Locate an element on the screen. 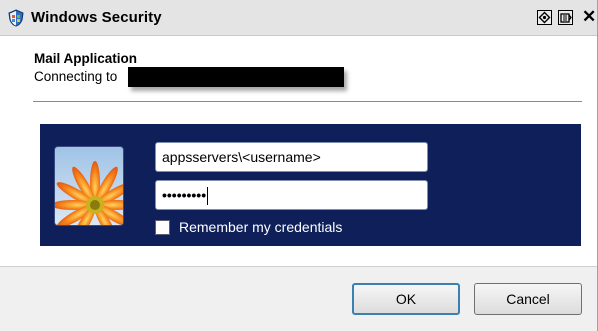  application-name: Mail Application is located at coordinates (86, 58).